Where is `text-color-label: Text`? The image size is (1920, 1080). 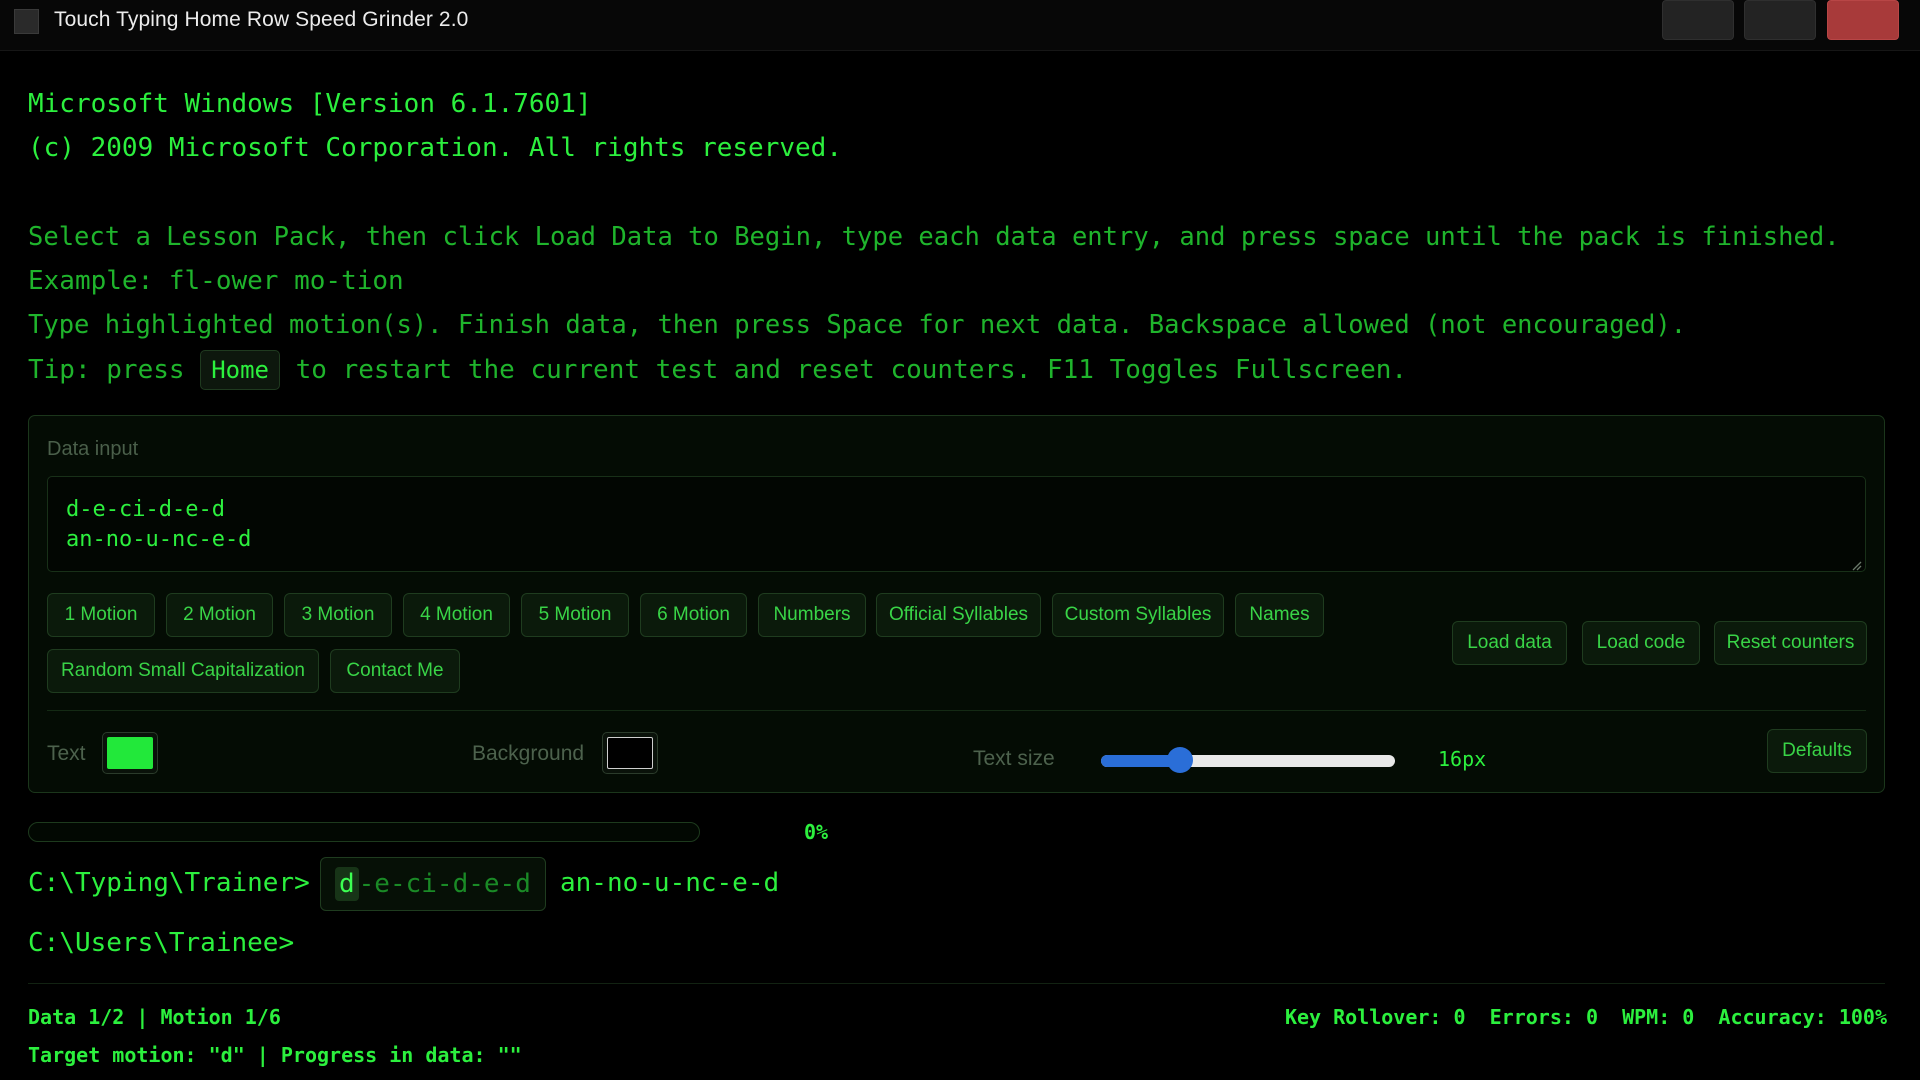
text-color-label: Text is located at coordinates (66, 753).